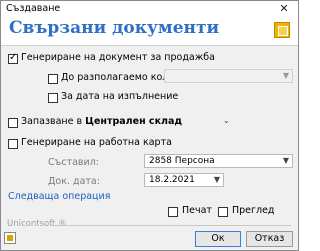 This screenshot has width=320, height=251. Describe the element at coordinates (282, 30) in the screenshot. I see `document-icon` at that location.